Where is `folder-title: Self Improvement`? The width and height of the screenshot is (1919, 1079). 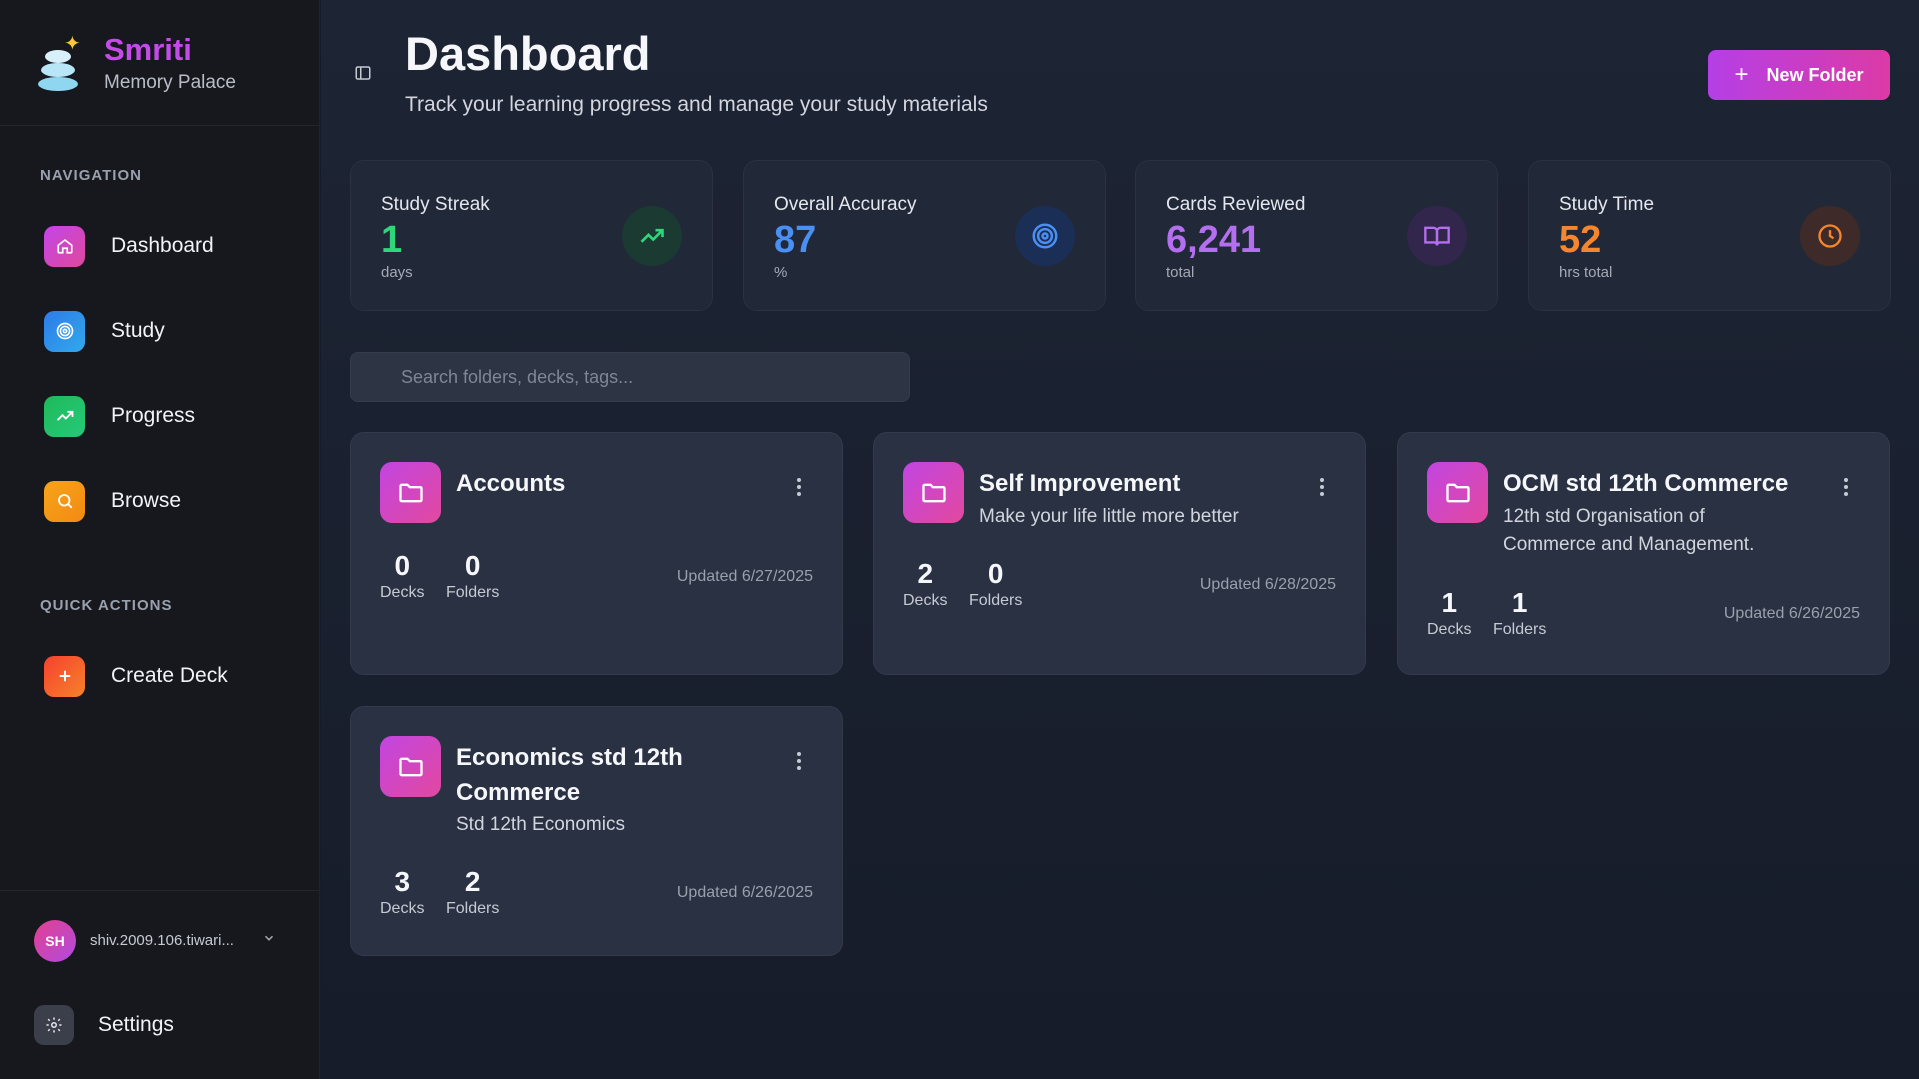 folder-title: Self Improvement is located at coordinates (1080, 483).